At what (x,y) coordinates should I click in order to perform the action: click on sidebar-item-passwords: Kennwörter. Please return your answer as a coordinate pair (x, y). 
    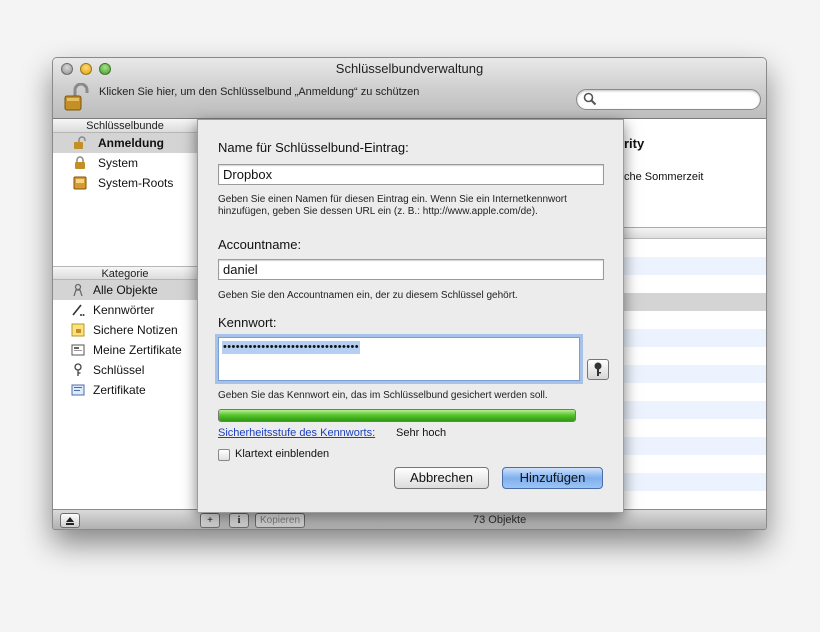
    Looking at the image, I should click on (125, 310).